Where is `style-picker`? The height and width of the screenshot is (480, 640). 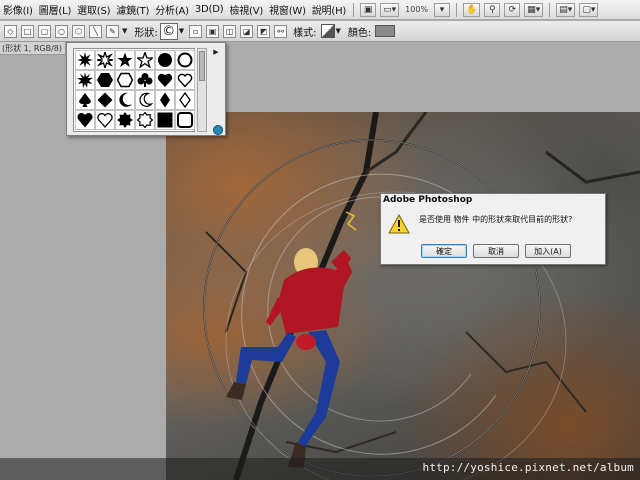
style-picker is located at coordinates (327, 31).